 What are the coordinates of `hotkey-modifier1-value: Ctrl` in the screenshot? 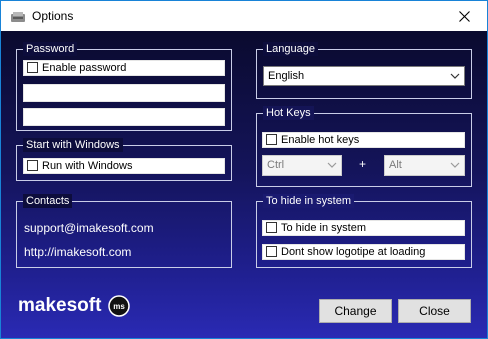 It's located at (276, 165).